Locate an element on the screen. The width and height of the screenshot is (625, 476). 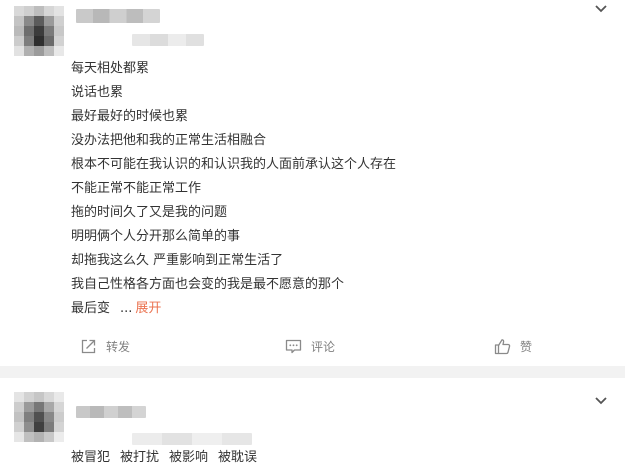
thumbs-up-icon is located at coordinates (502, 346).